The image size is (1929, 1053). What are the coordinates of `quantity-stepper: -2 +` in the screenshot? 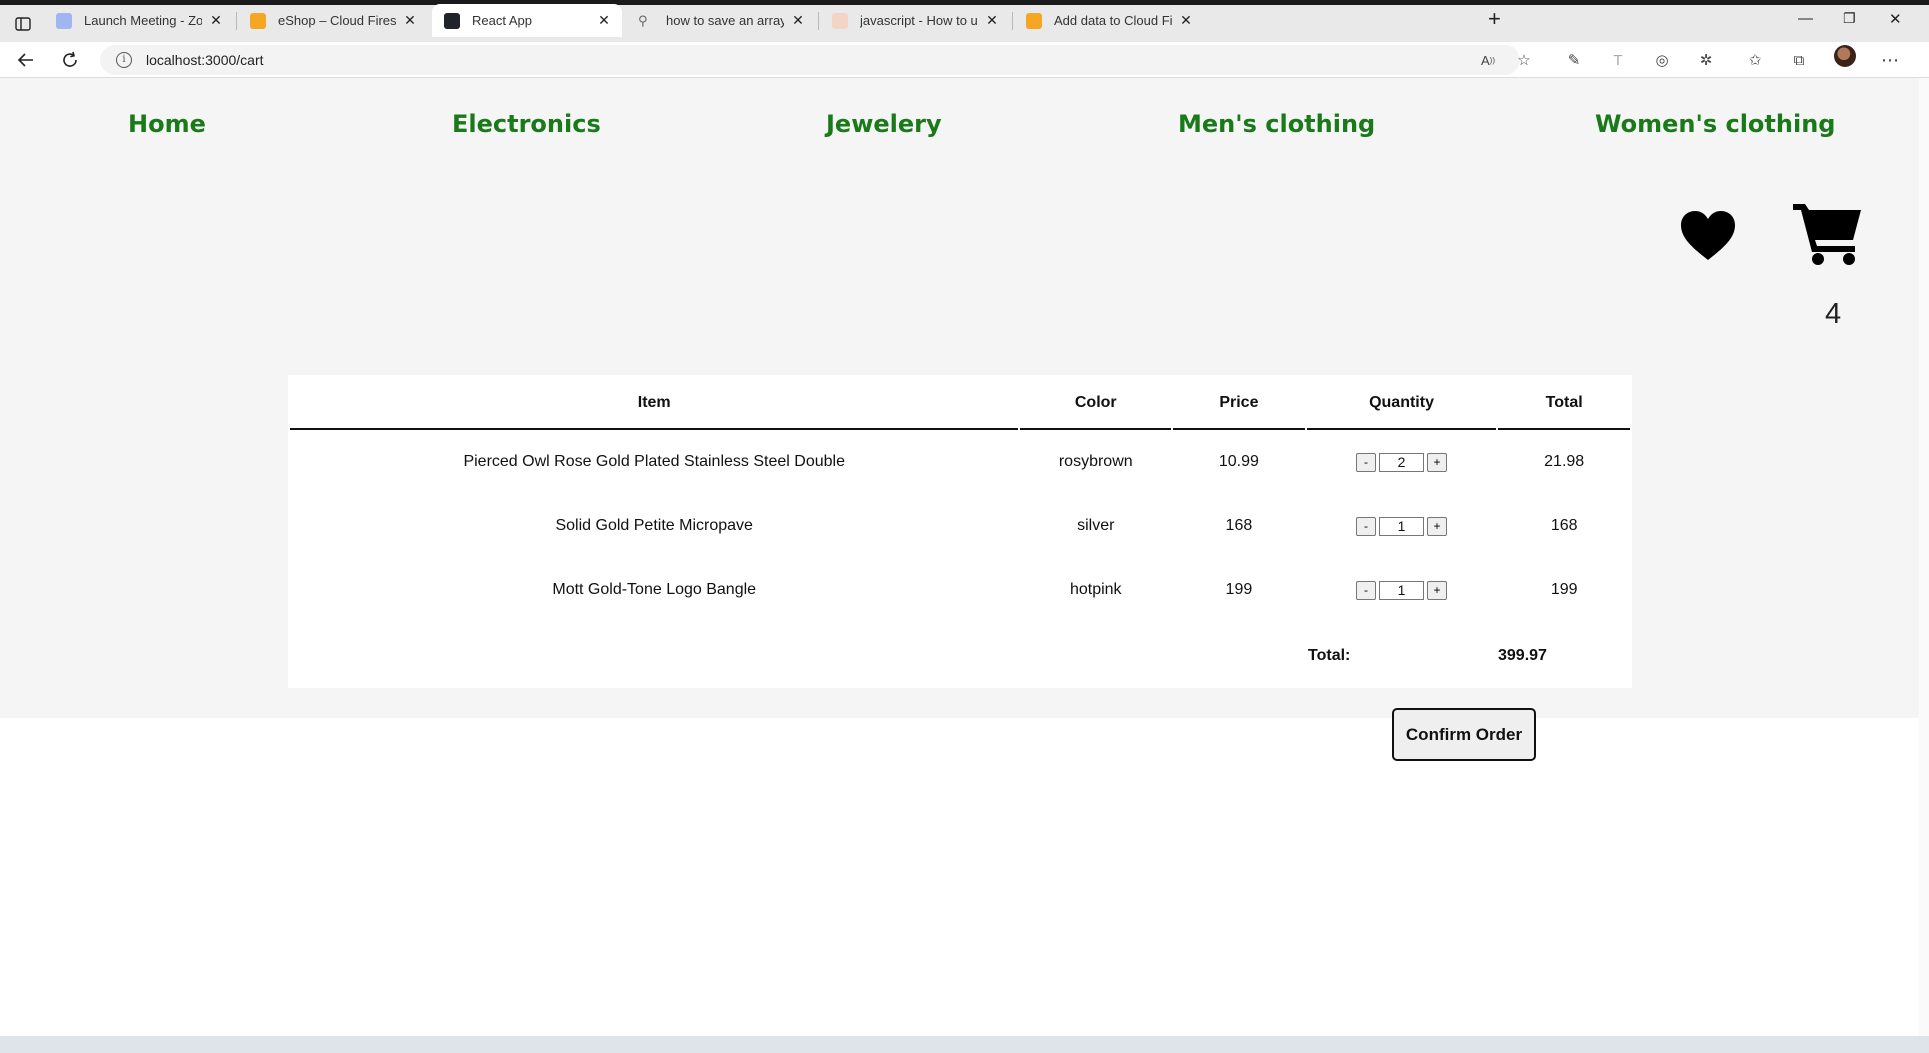 It's located at (1402, 462).